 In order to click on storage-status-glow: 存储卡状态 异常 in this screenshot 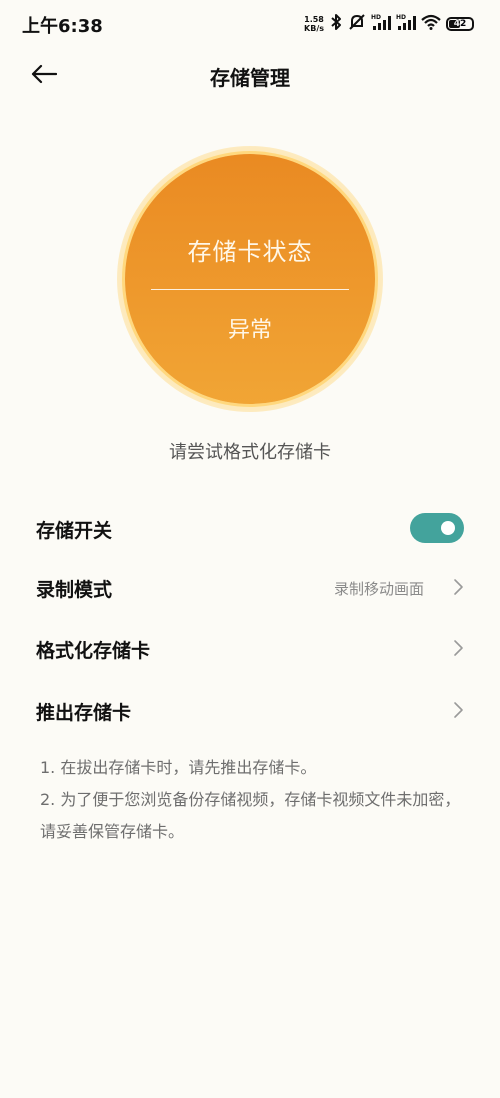, I will do `click(250, 279)`.